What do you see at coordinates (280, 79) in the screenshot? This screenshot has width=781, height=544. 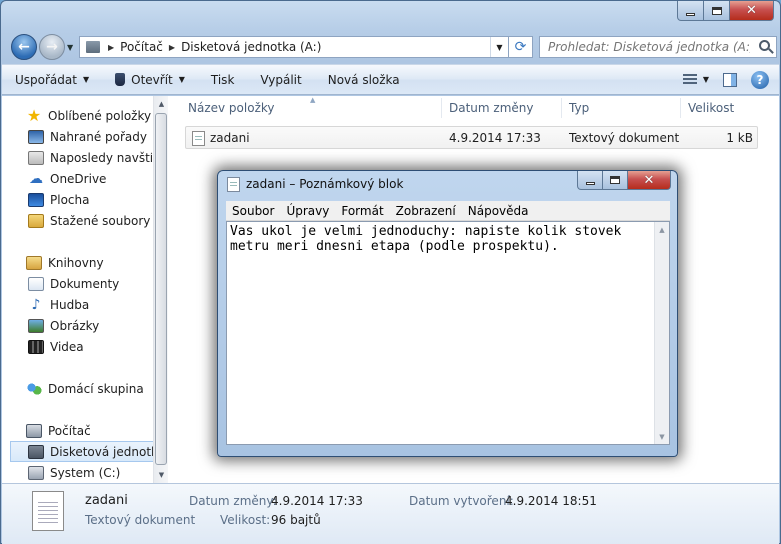 I see `burn-button: Vypálit` at bounding box center [280, 79].